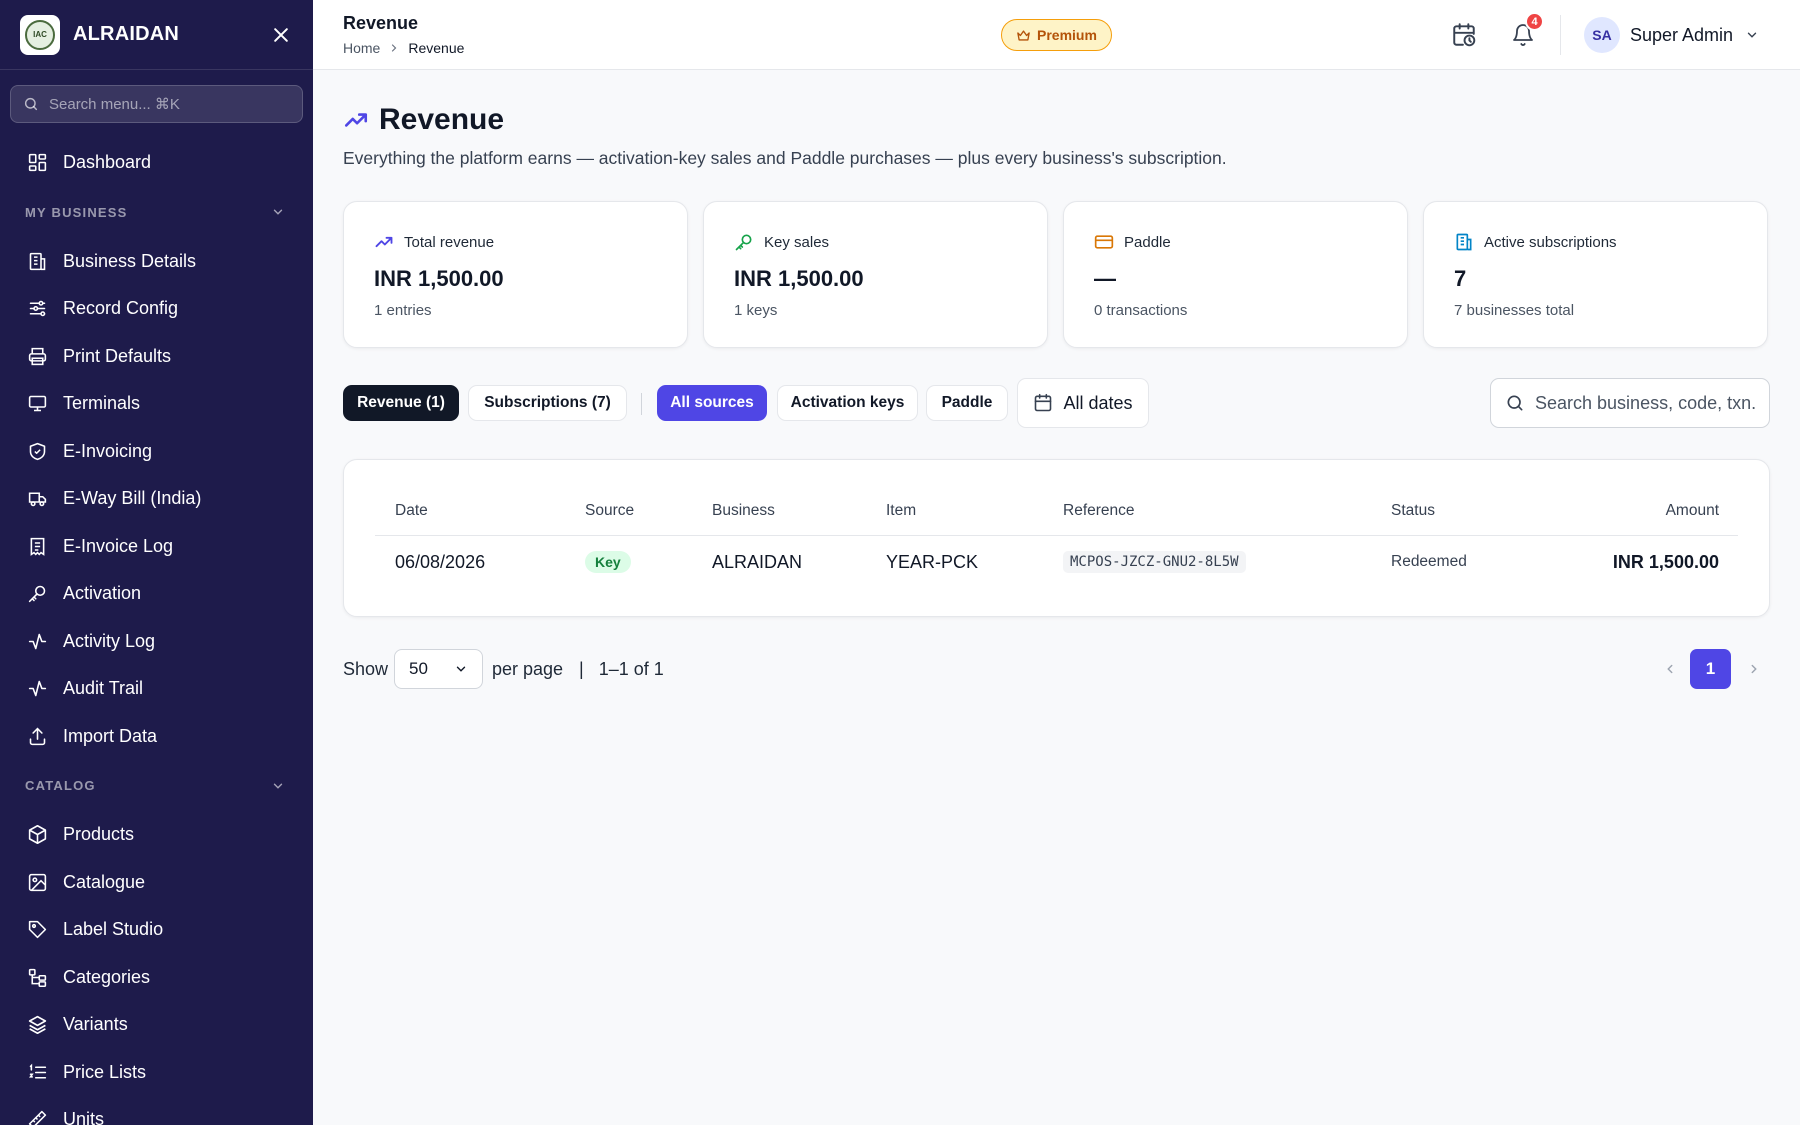  What do you see at coordinates (156, 1073) in the screenshot?
I see `sidebar-item-price-lists: Price Lists` at bounding box center [156, 1073].